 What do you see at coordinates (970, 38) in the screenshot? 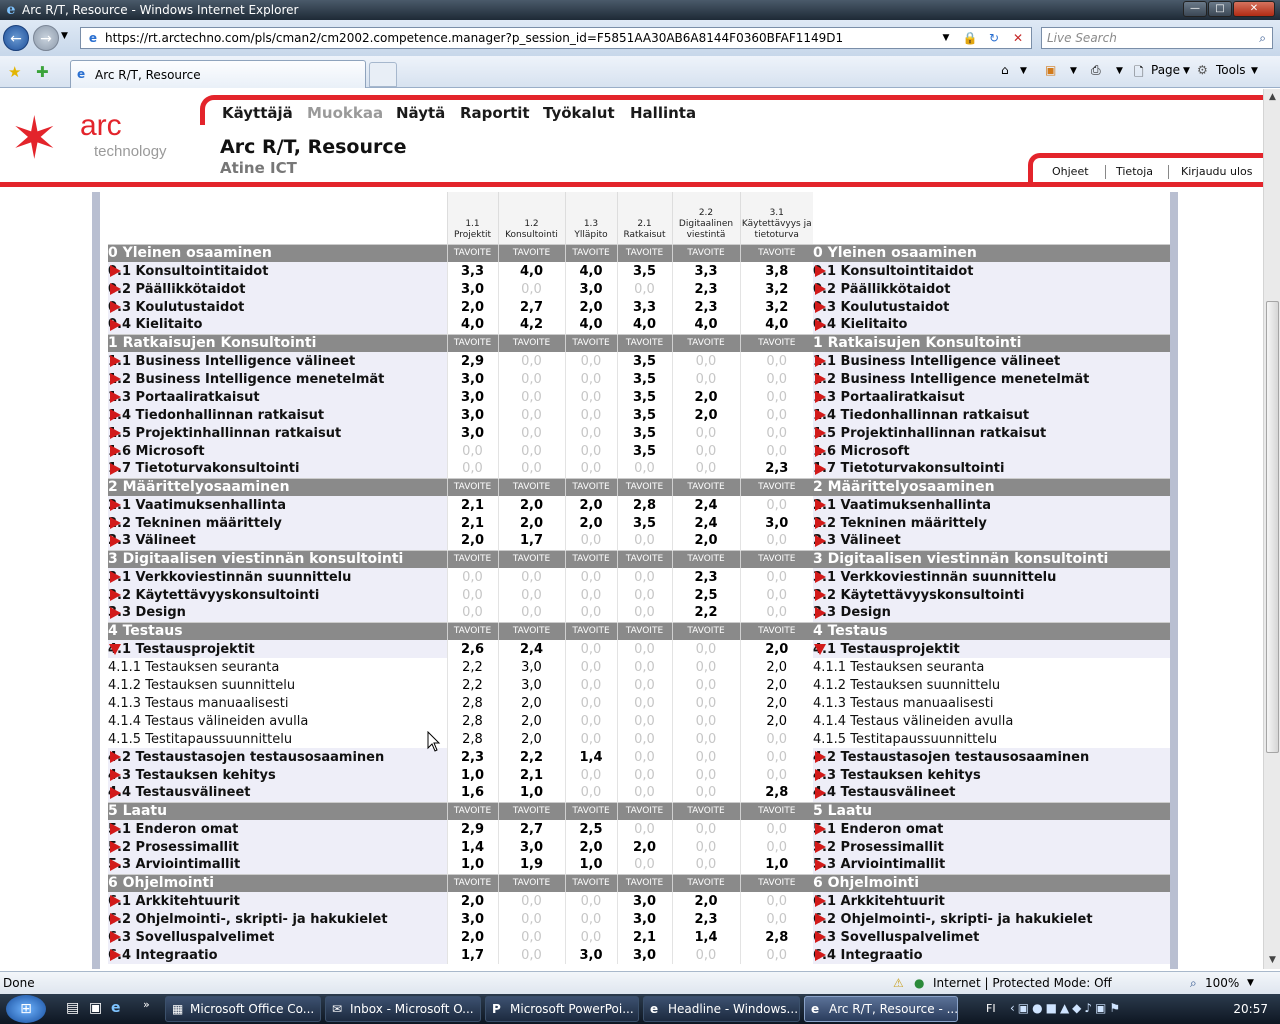
I see `lock-icon: 🔒` at bounding box center [970, 38].